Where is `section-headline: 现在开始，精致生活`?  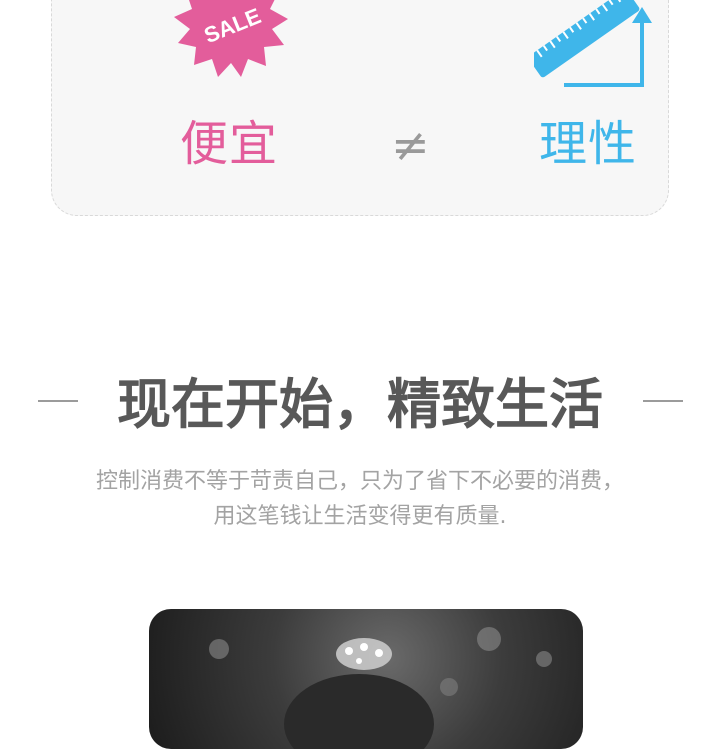 section-headline: 现在开始，精致生活 is located at coordinates (360, 404).